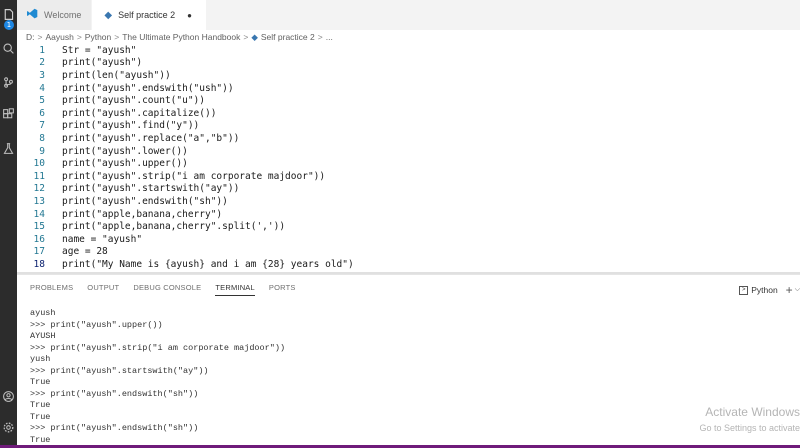  What do you see at coordinates (8, 114) in the screenshot?
I see `extensions-icon` at bounding box center [8, 114].